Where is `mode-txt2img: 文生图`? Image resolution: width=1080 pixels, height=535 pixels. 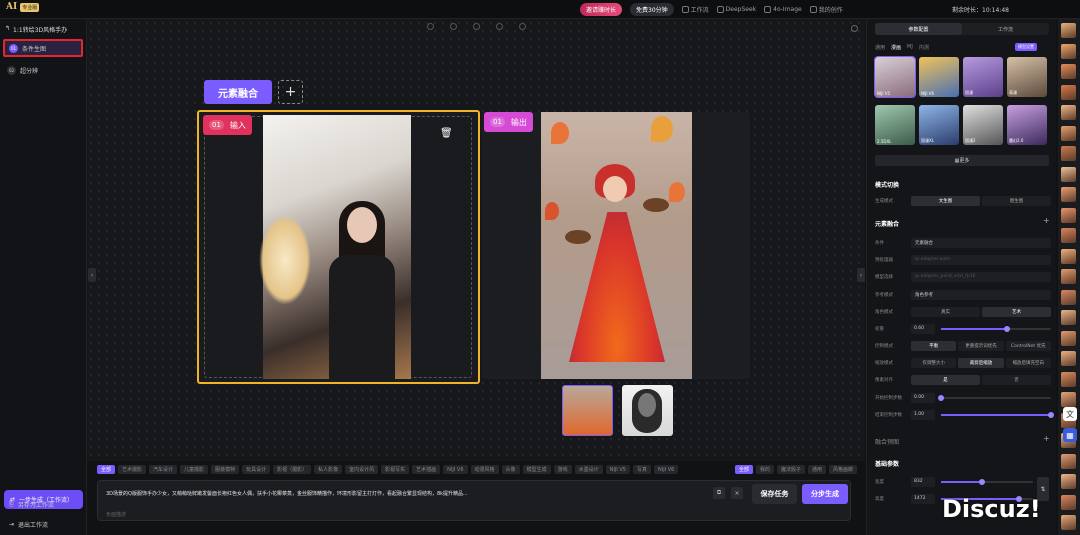
mode-txt2img: 文生图 is located at coordinates (945, 200).